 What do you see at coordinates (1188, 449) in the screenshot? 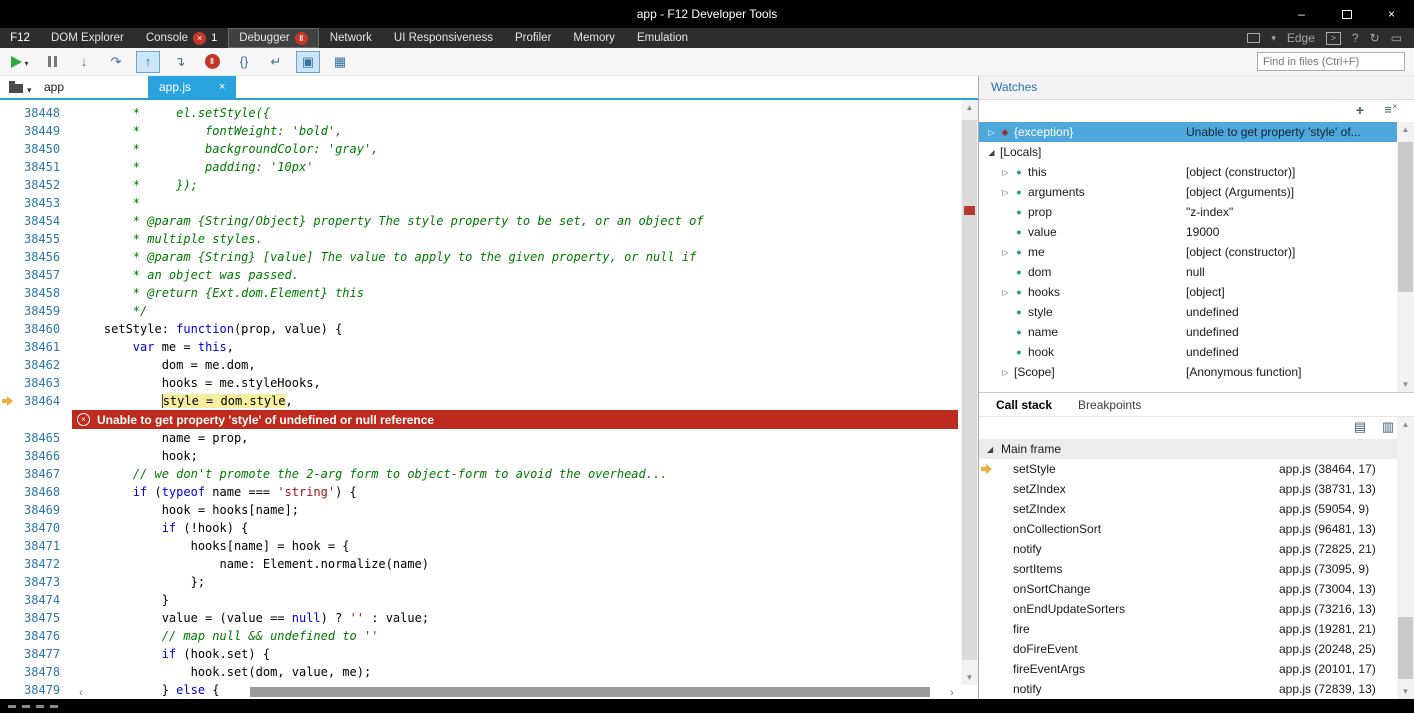
I see `callstack-group-header: Main frame` at bounding box center [1188, 449].